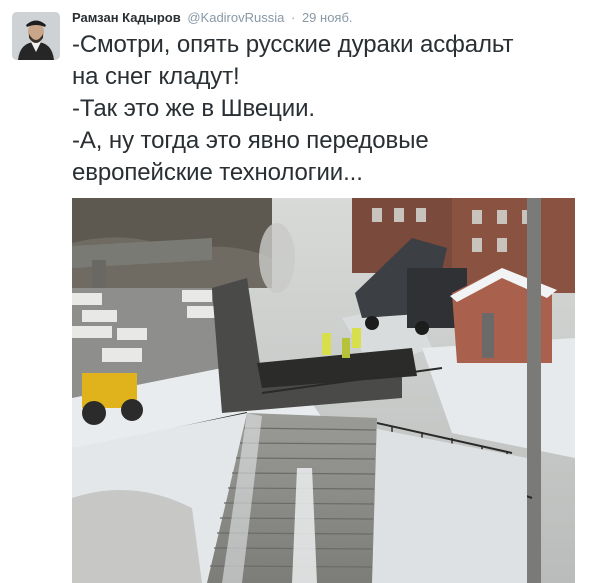 The image size is (611, 583). I want to click on tweet-line: на снег кладут!, so click(156, 76).